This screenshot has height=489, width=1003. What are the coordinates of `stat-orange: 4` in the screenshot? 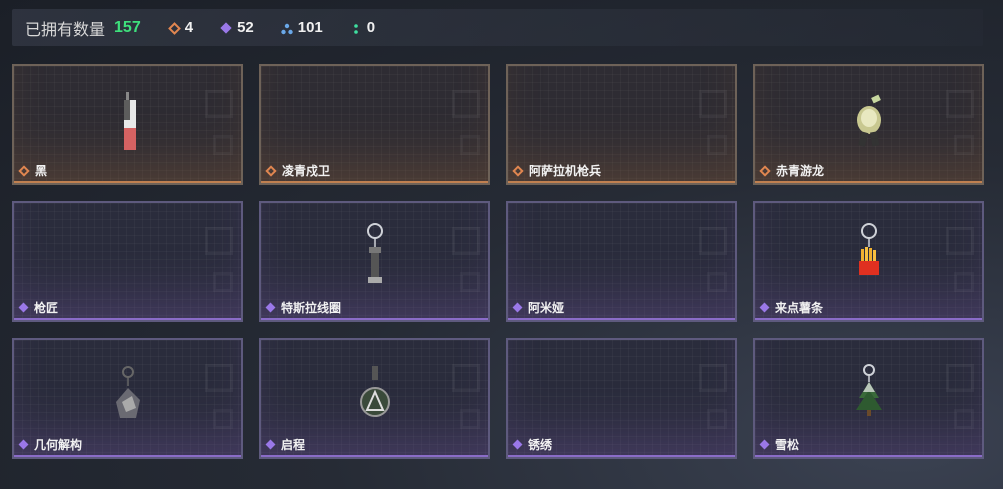 It's located at (180, 27).